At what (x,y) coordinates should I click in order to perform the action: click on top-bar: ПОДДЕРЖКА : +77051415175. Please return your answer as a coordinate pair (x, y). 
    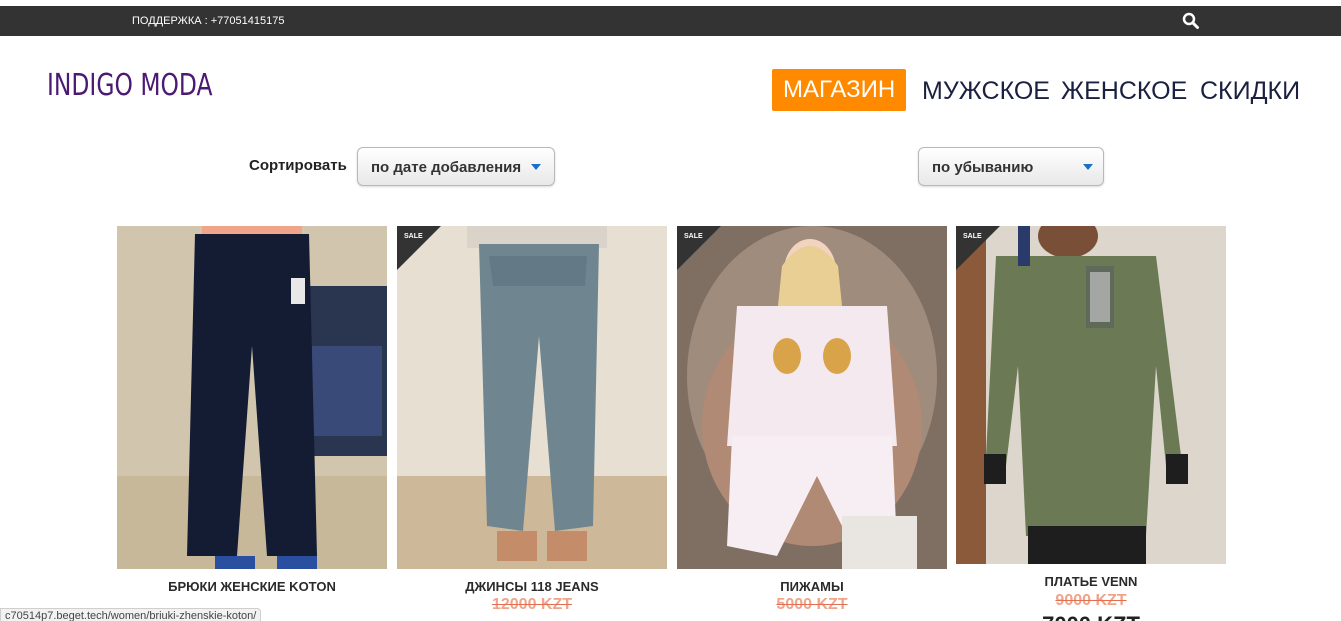
    Looking at the image, I should click on (670, 21).